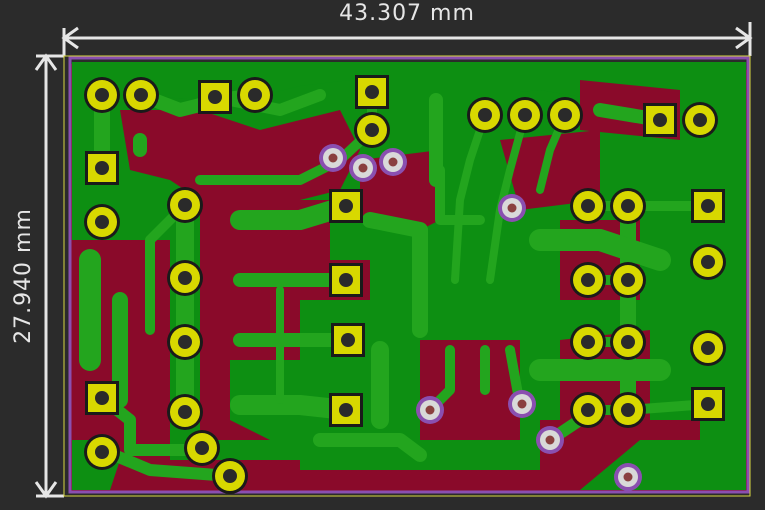  Describe the element at coordinates (407, 13) in the screenshot. I see `width-dimension-label: 43.307 mm` at that location.